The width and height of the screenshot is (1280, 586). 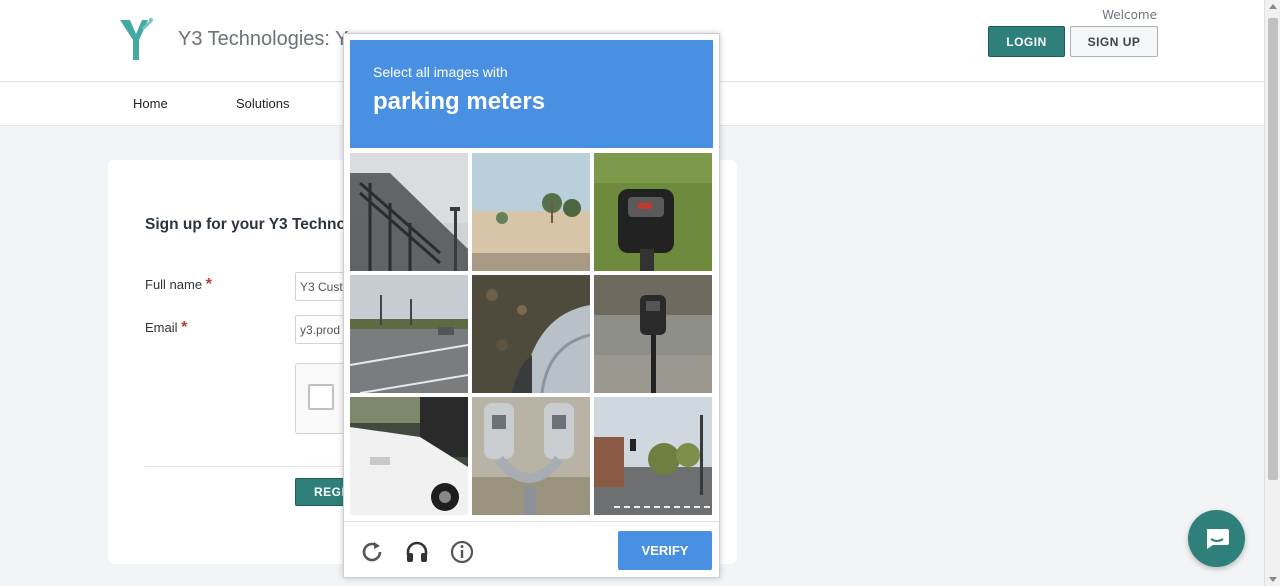 I want to click on captcha-tile-car-leaves, so click(x=531, y=334).